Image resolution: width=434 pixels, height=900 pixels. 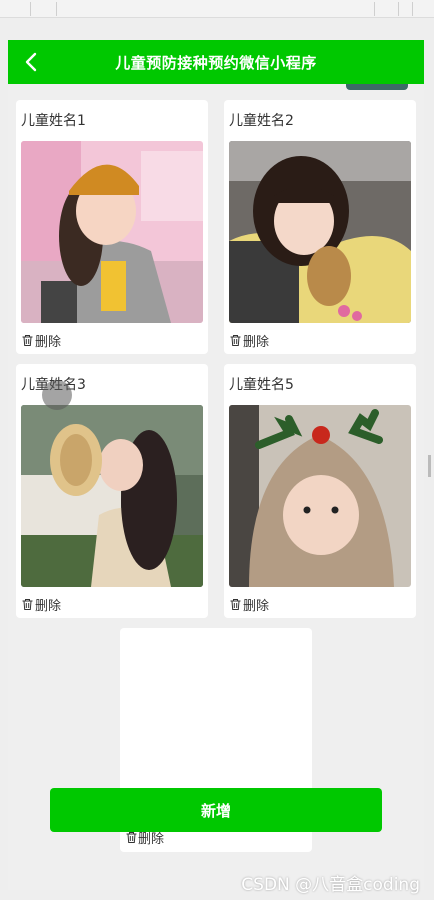 I want to click on chevron-left-icon, so click(x=32, y=62).